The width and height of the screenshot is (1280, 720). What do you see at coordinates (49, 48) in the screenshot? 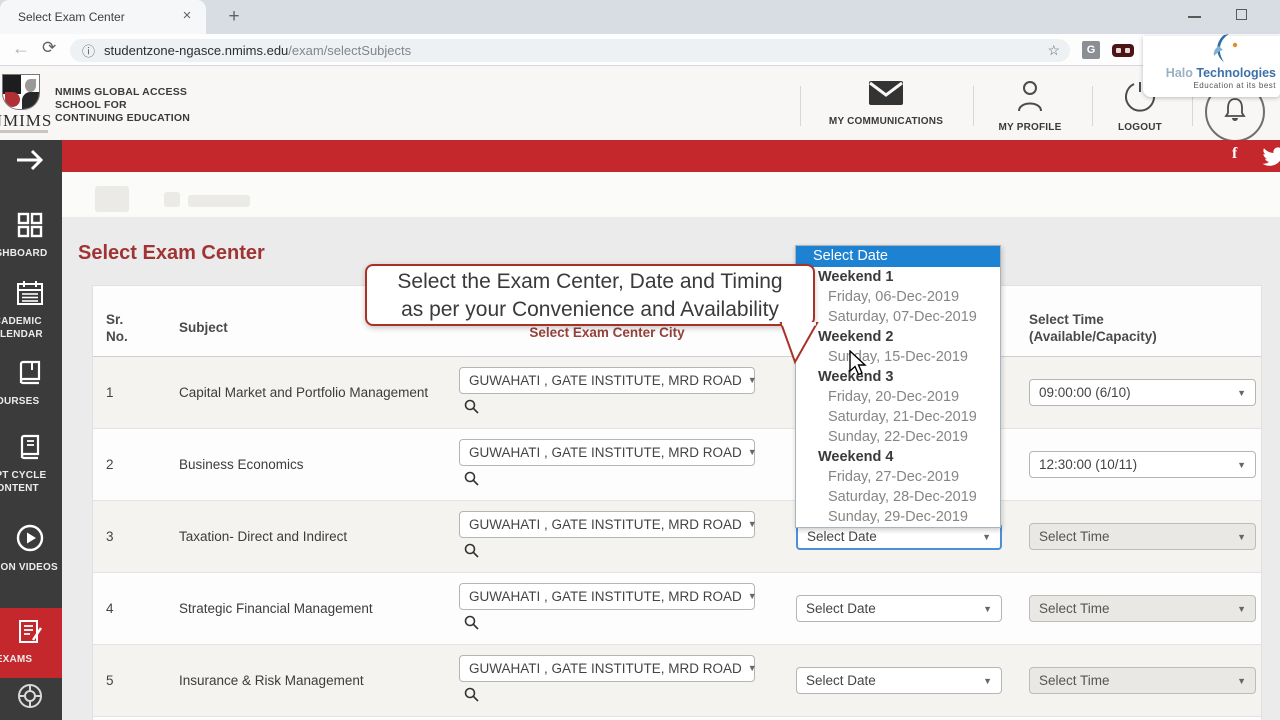
I see `reload-icon: ⟳` at bounding box center [49, 48].